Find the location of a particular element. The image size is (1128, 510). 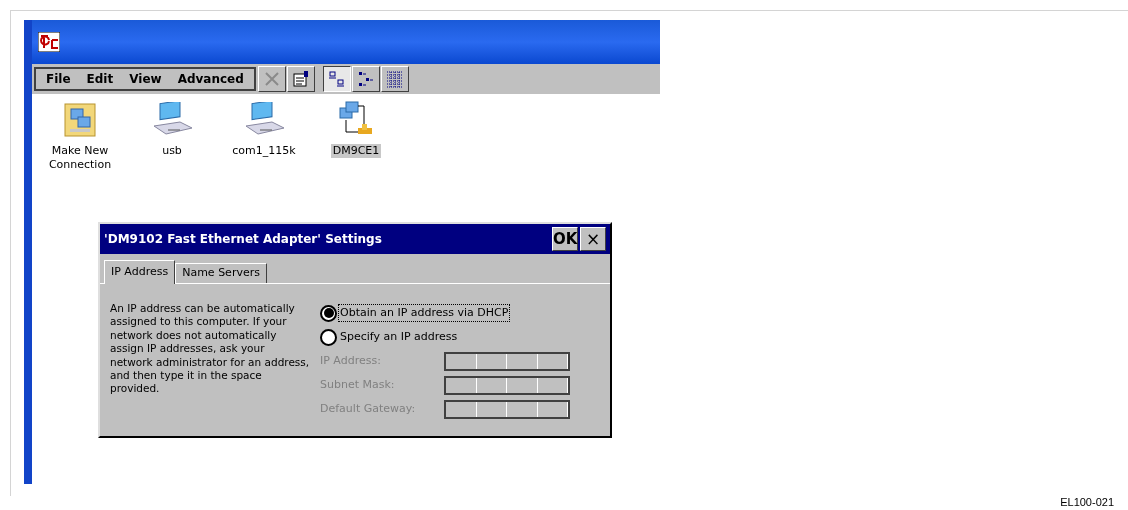

field-label: Default Gateway: is located at coordinates (368, 408).